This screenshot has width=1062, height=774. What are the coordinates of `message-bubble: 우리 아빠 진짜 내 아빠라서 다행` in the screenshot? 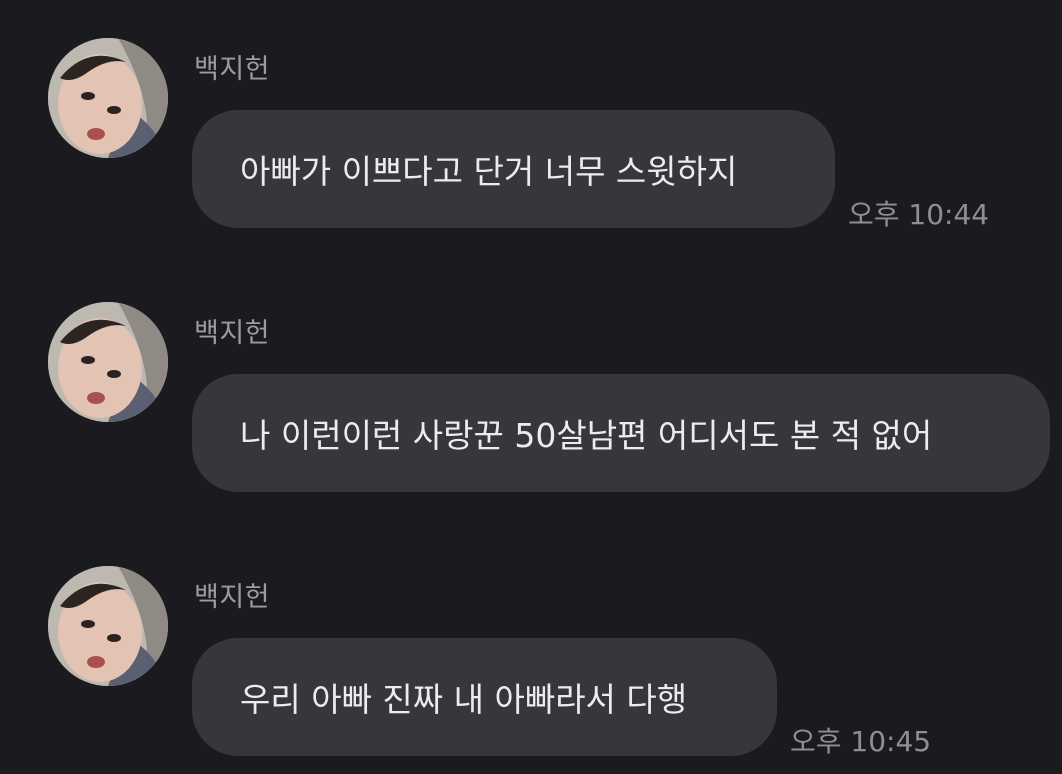 It's located at (484, 697).